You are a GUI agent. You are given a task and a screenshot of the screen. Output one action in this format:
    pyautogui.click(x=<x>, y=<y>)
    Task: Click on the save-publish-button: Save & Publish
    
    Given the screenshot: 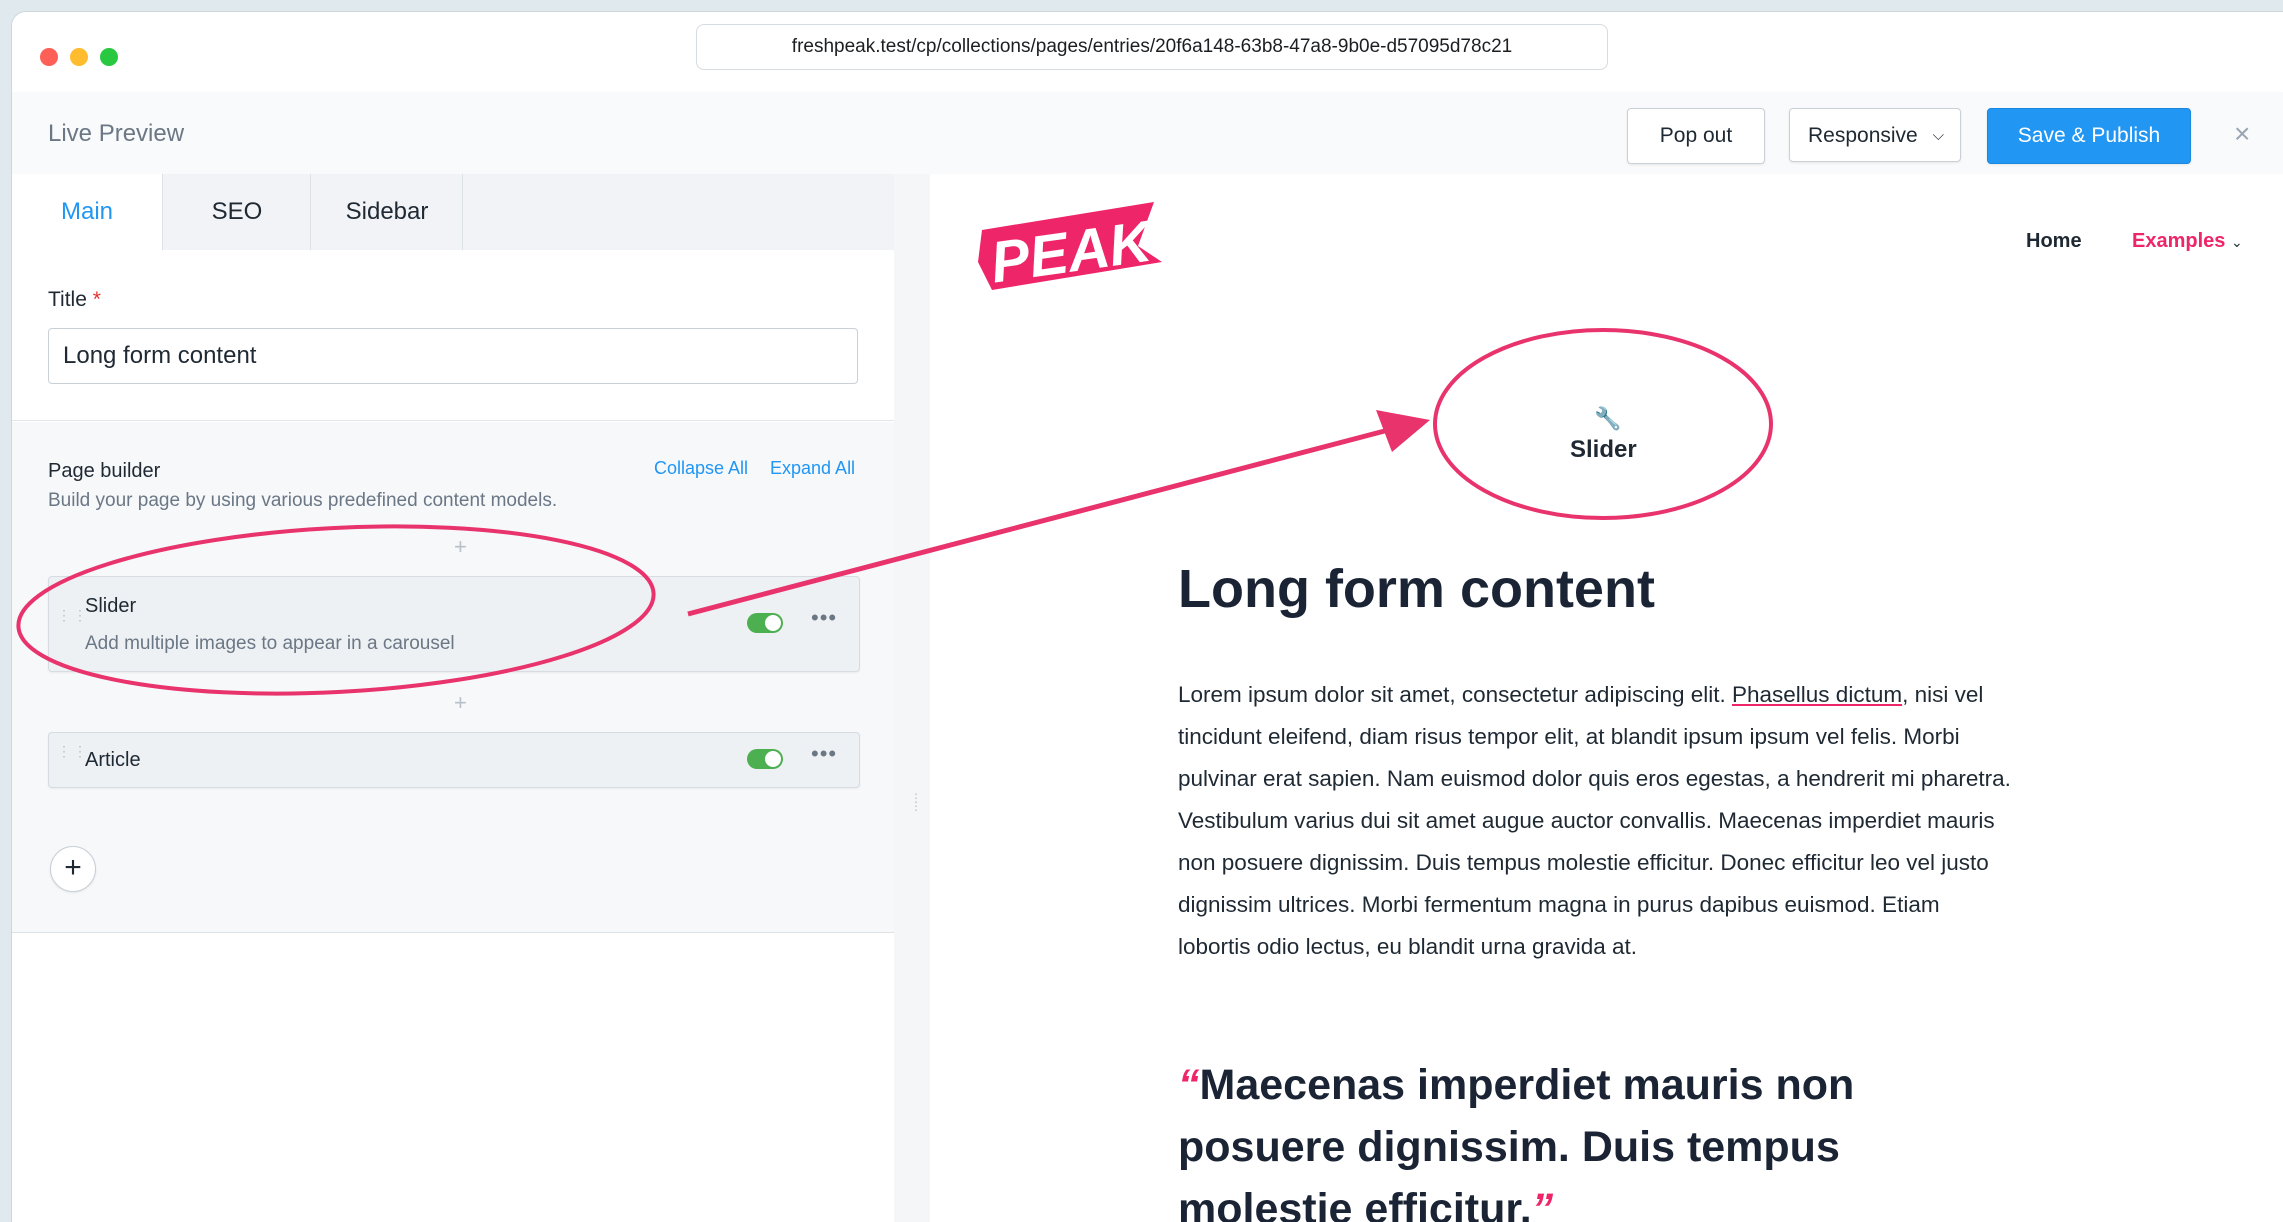 What is the action you would take?
    pyautogui.click(x=2089, y=136)
    